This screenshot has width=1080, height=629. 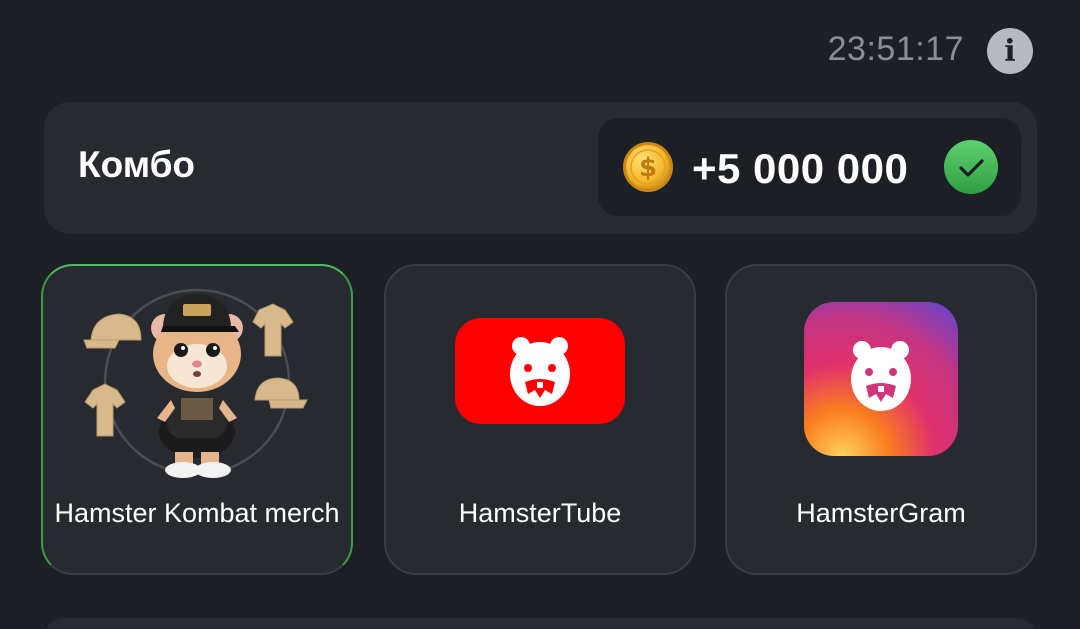 I want to click on next-section-panel, so click(x=540, y=623).